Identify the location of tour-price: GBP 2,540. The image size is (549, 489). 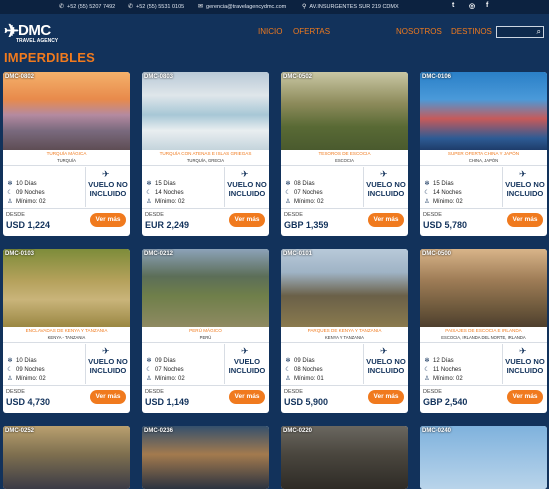
(445, 402).